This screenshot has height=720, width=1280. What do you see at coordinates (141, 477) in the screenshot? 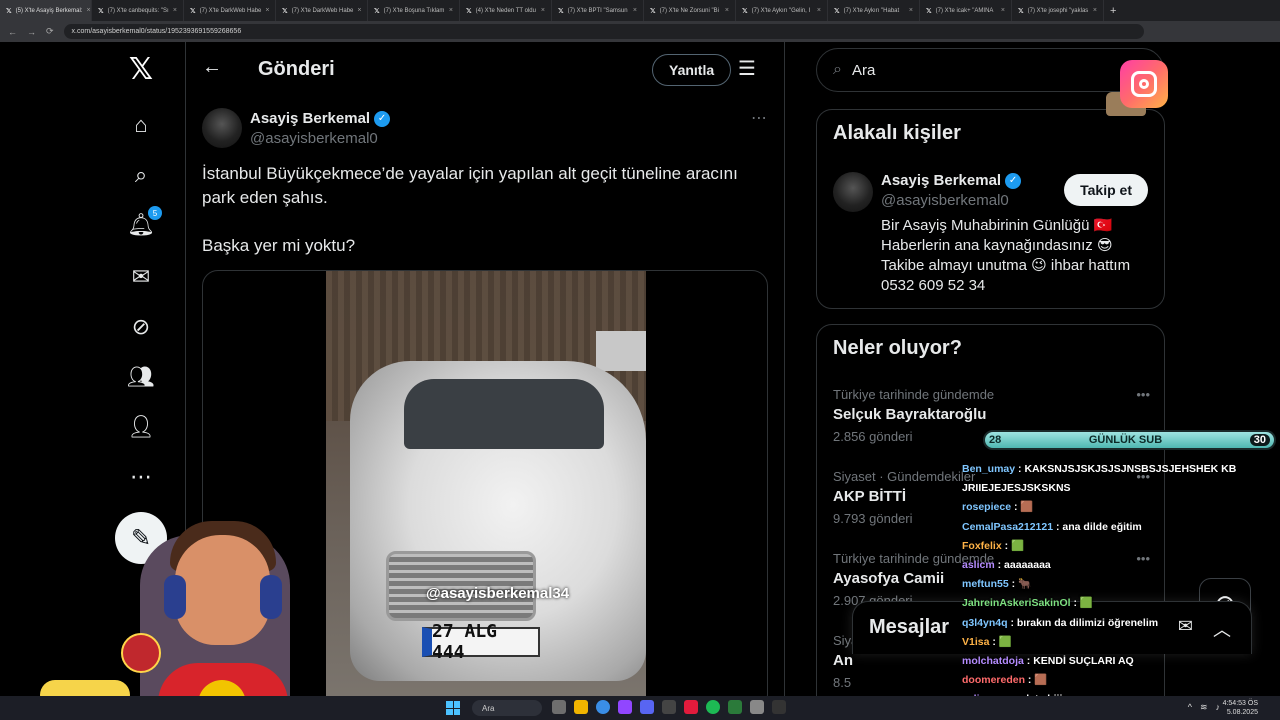
I see `more-icon: ⋯` at bounding box center [141, 477].